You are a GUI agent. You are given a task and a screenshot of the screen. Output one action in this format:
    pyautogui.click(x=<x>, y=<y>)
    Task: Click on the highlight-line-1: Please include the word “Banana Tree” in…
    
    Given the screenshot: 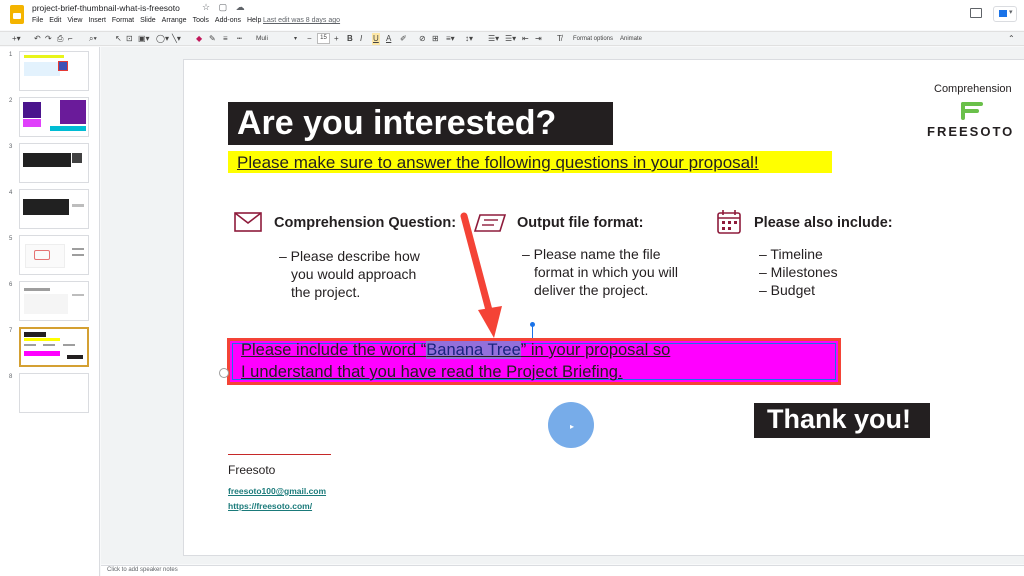 What is the action you would take?
    pyautogui.click(x=455, y=350)
    